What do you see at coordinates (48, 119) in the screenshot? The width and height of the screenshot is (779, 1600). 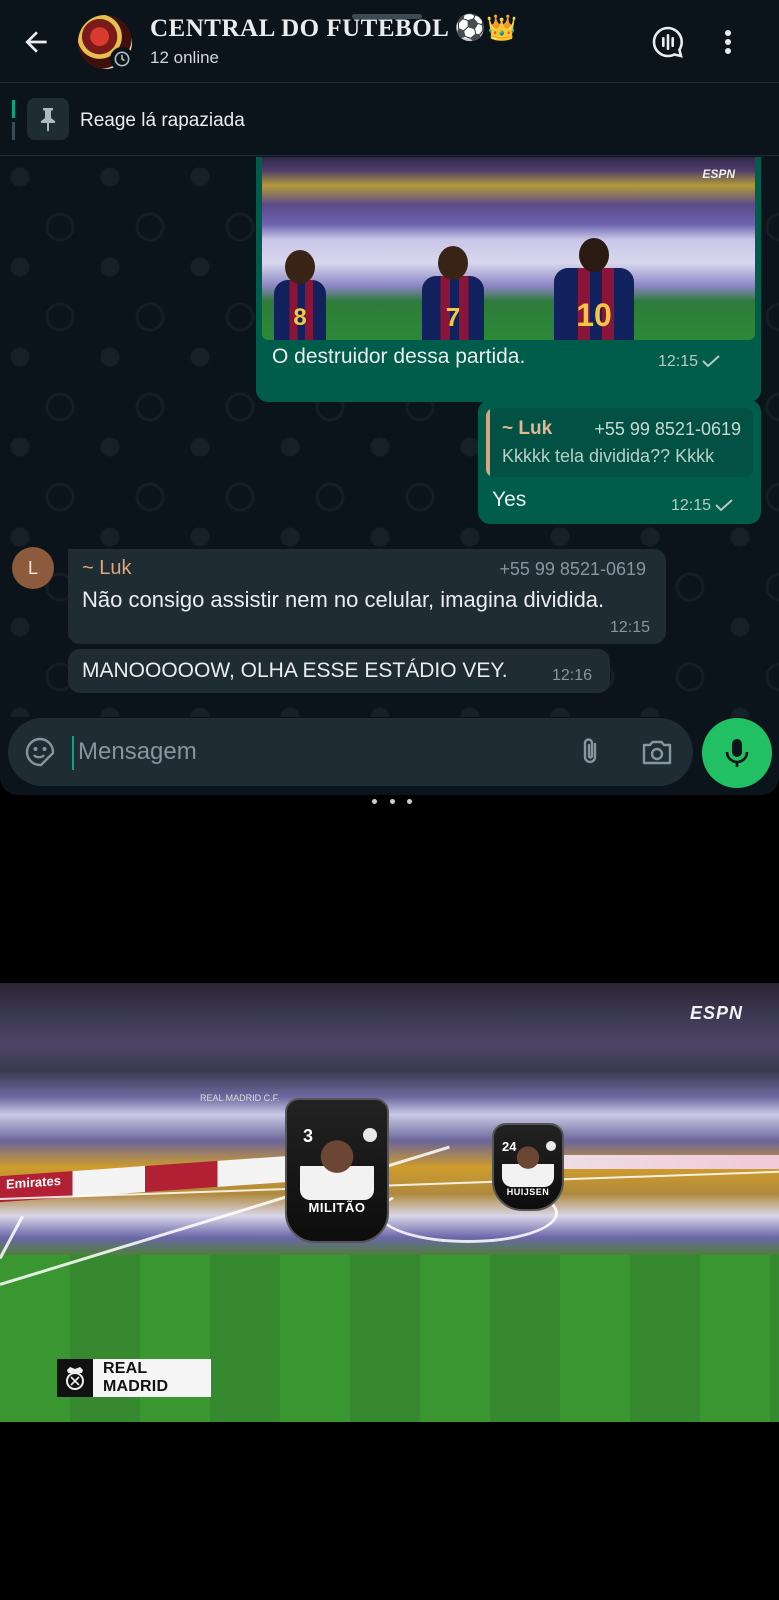 I see `pin-icon` at bounding box center [48, 119].